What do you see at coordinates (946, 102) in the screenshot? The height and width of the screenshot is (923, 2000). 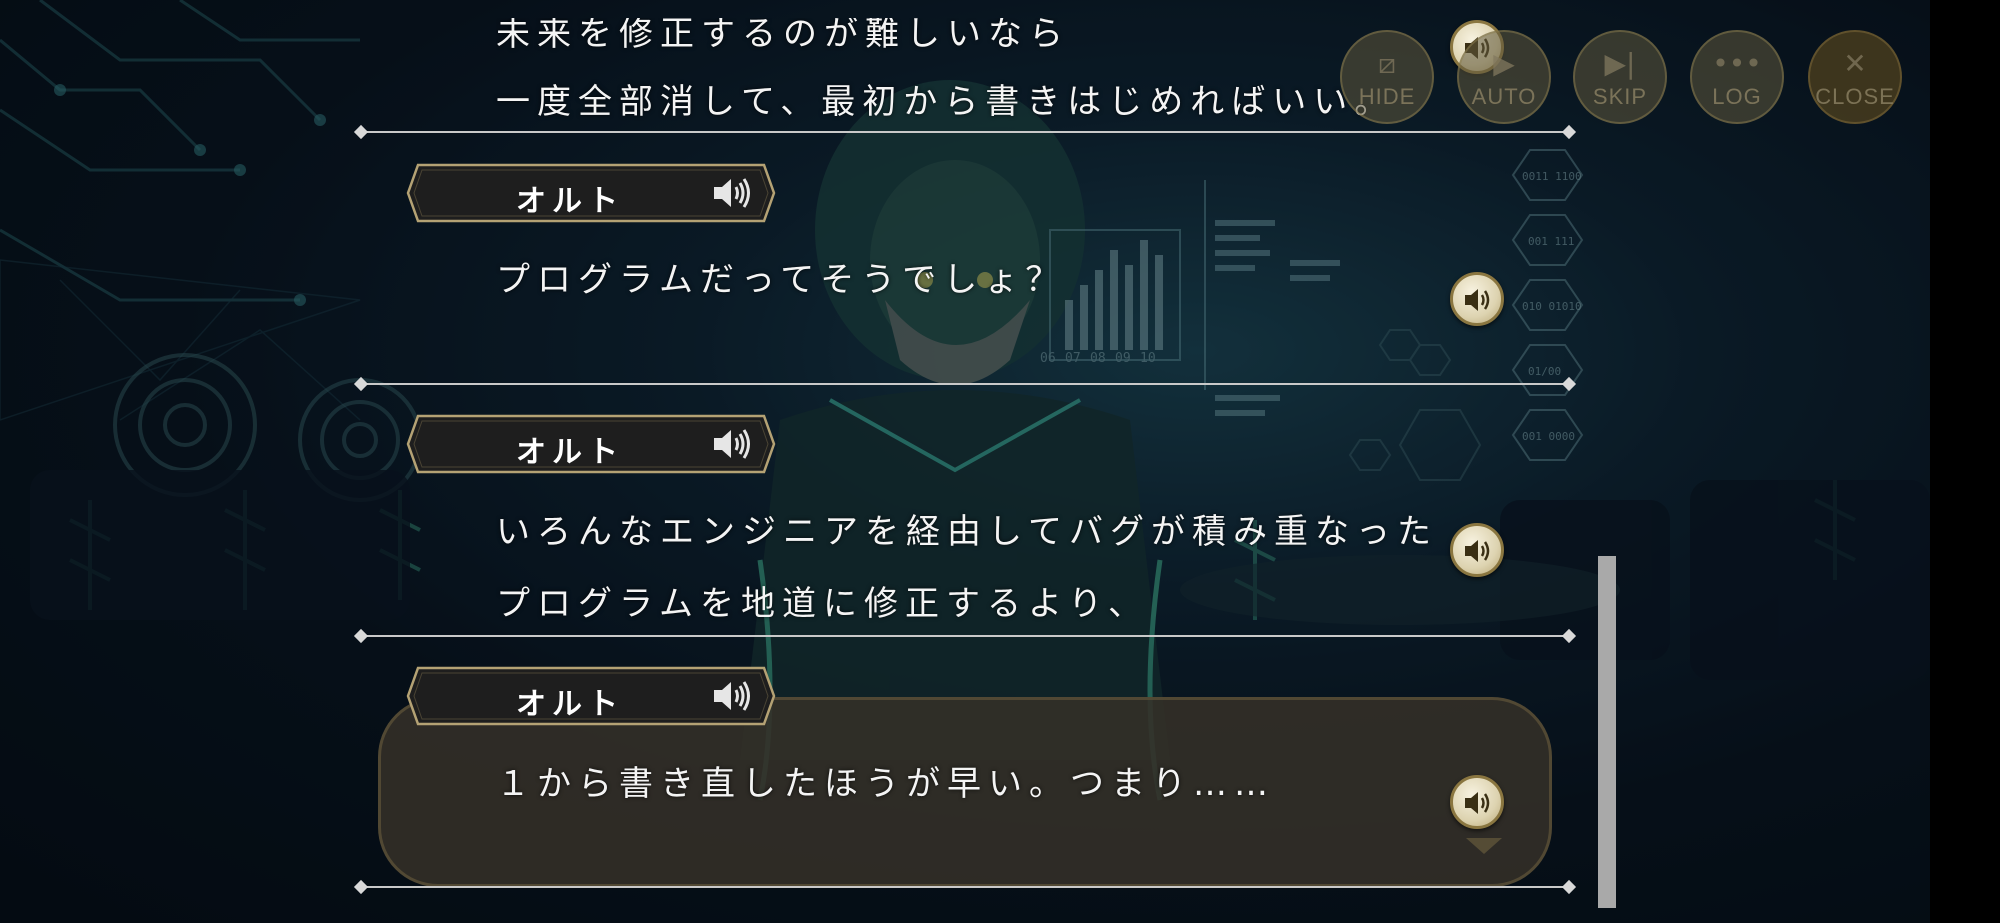 I see `log-line: 一度全部消して、最初から書きはじめればいい。` at bounding box center [946, 102].